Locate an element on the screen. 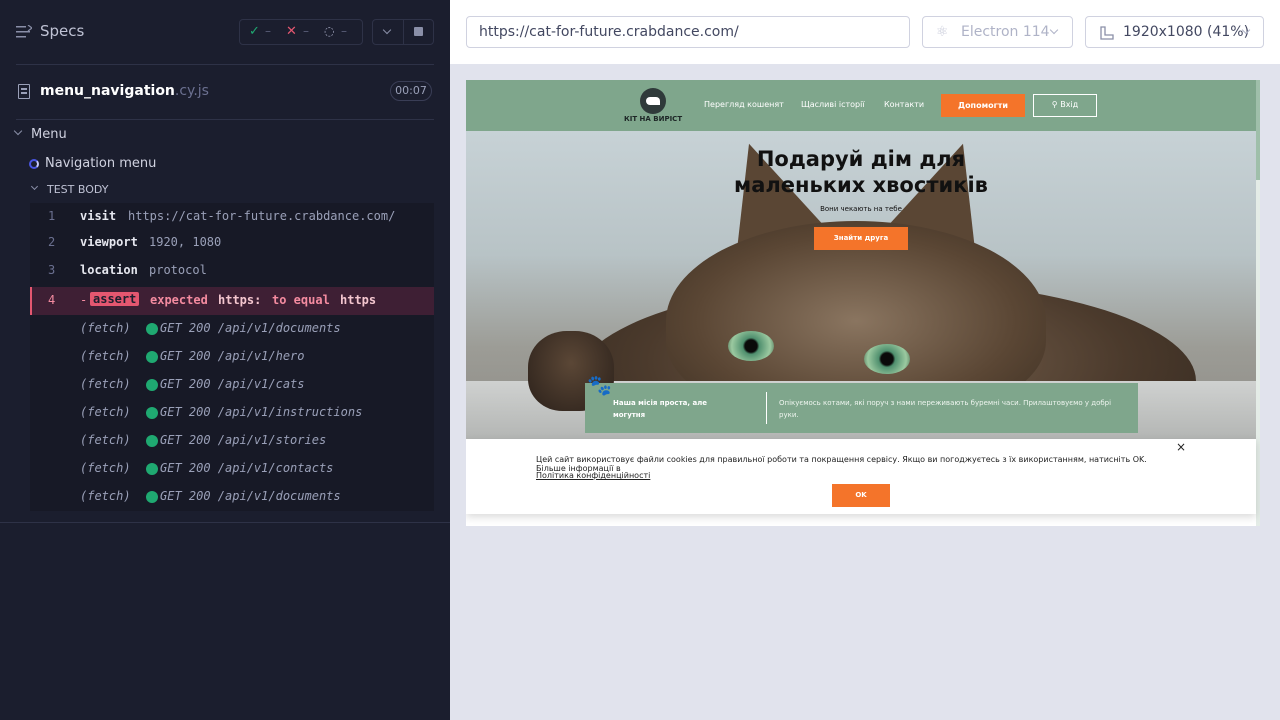  fetch-row: (fetch) GET 200 /api/v1/instructions is located at coordinates (232, 413).